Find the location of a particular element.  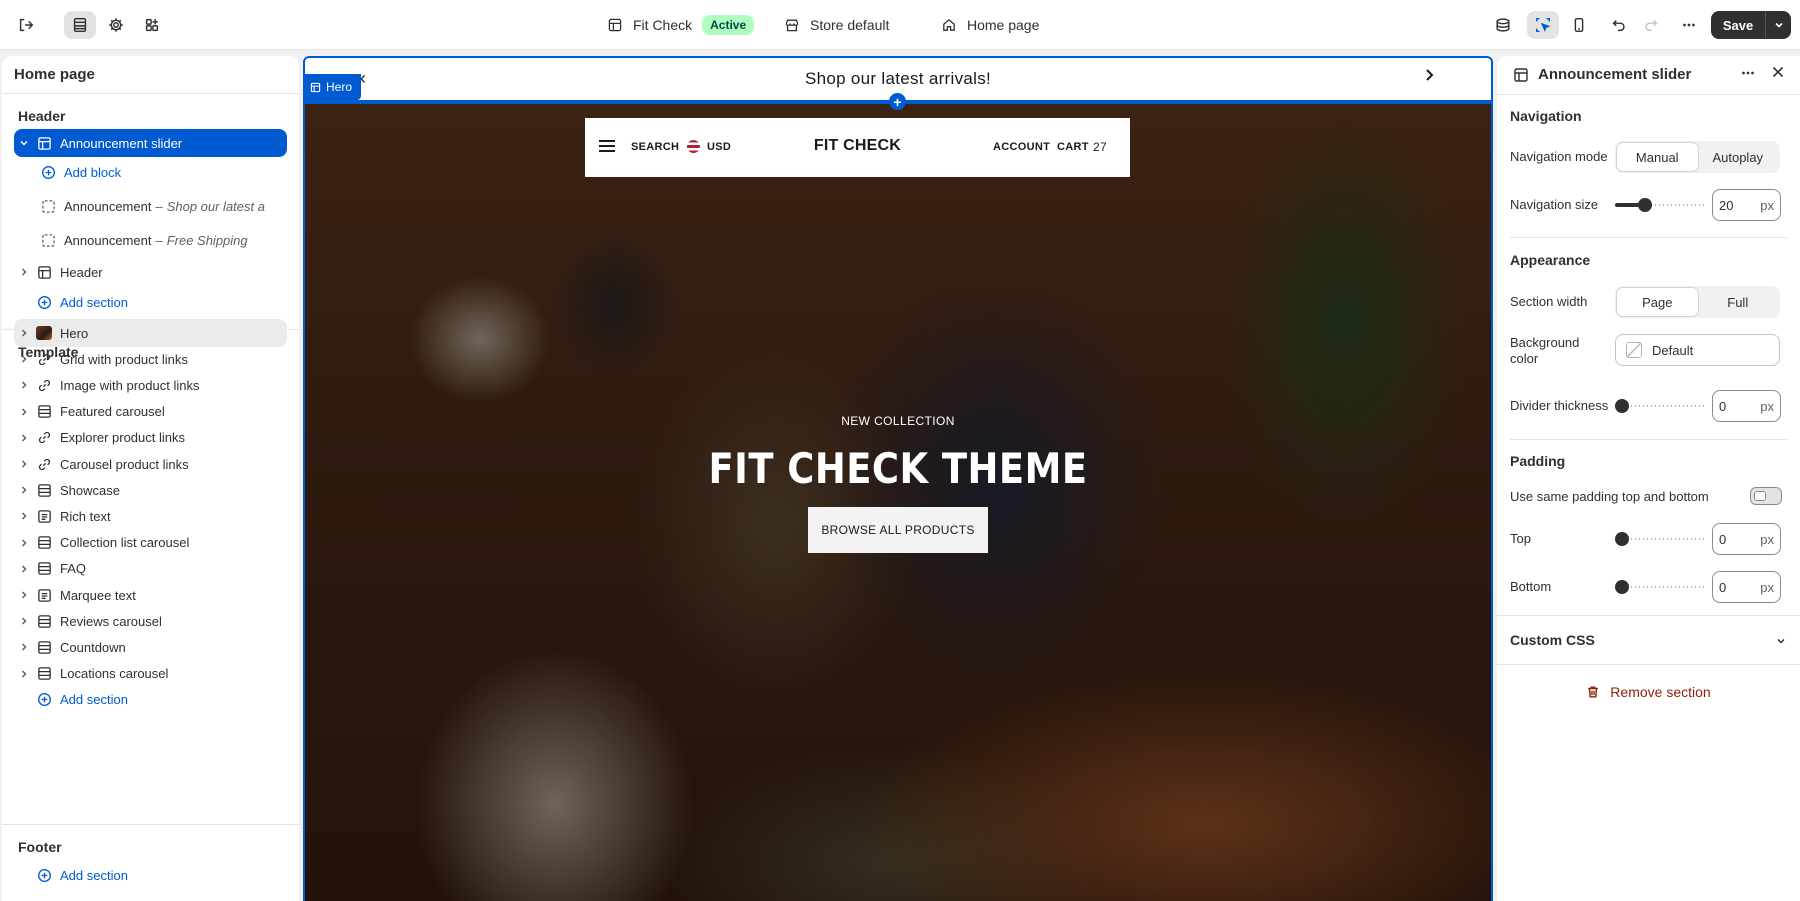

padding-bottom-value: 0 is located at coordinates (1739, 587).